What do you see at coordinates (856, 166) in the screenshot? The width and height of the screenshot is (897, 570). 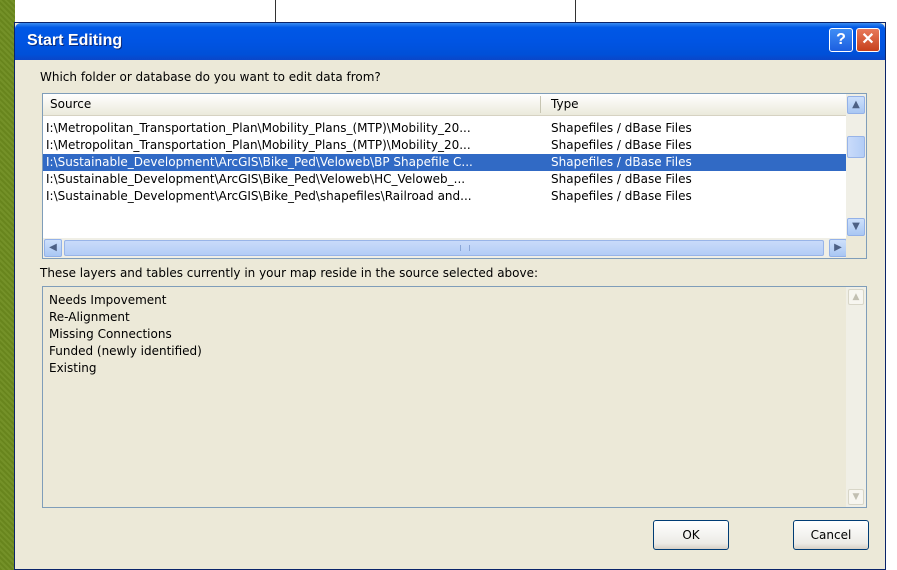 I see `source-list-vertical-scrollbar: ▲ ▼` at bounding box center [856, 166].